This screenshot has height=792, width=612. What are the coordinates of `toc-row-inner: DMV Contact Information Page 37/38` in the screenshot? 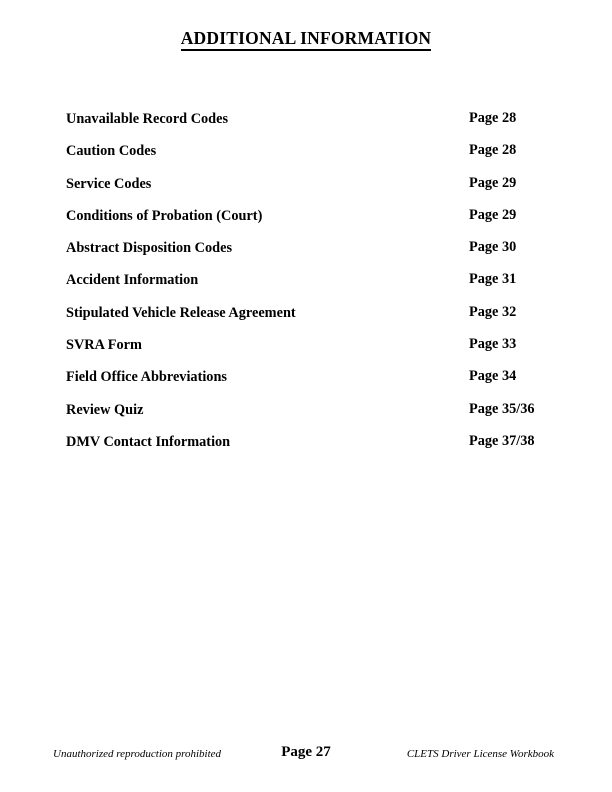 It's located at (309, 442).